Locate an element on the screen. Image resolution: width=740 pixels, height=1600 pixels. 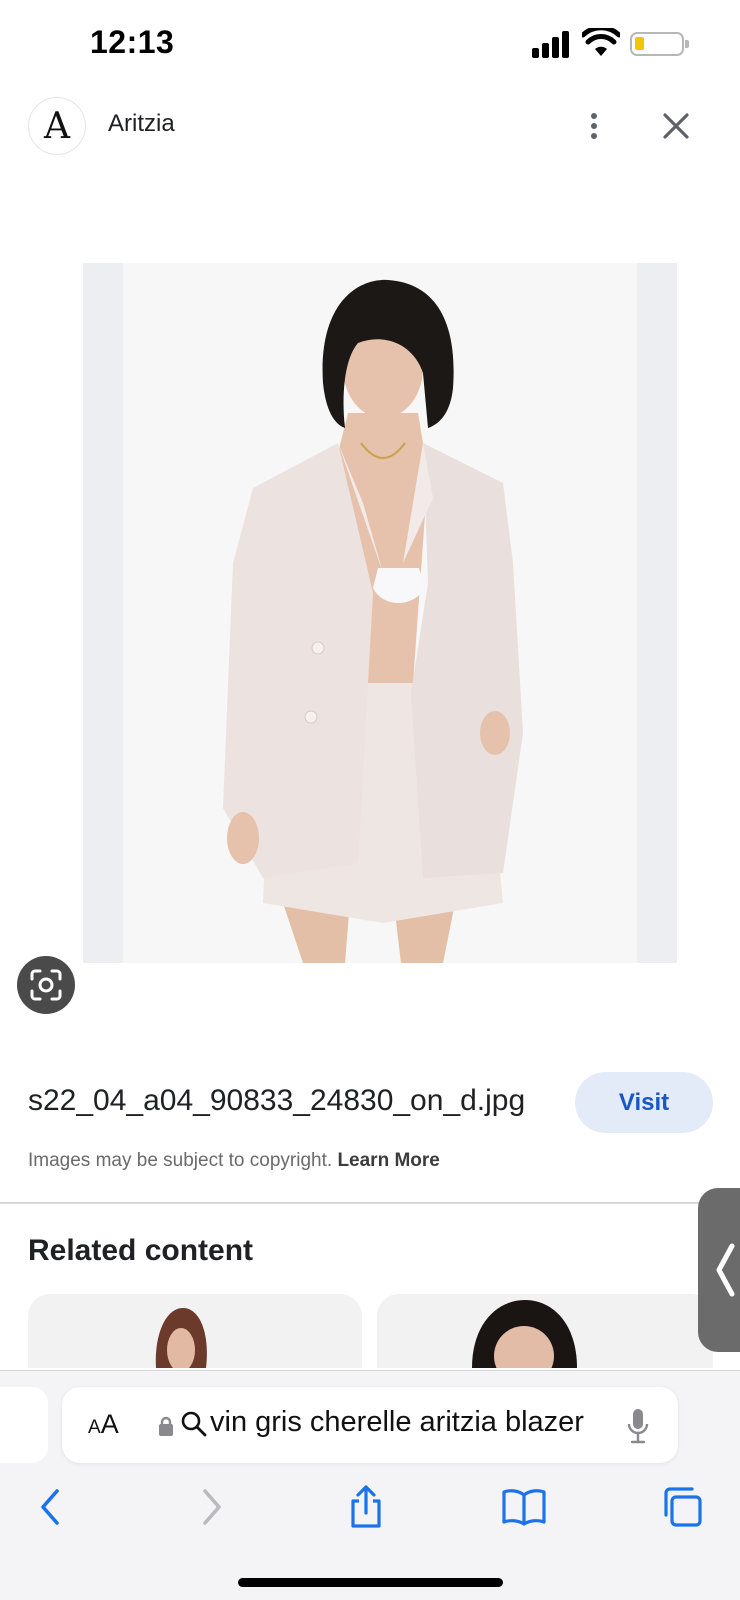
visit-button: Visit is located at coordinates (644, 1102).